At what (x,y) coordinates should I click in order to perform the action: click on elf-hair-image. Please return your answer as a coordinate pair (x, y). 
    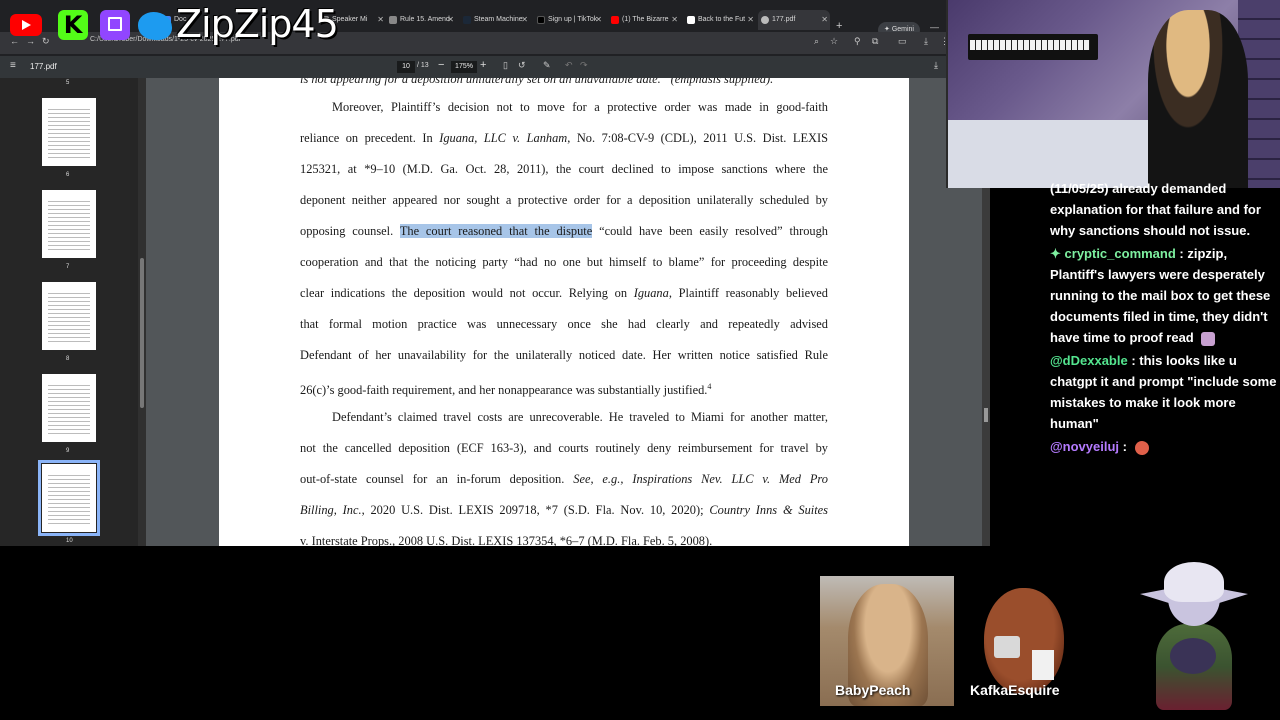
    Looking at the image, I should click on (1194, 582).